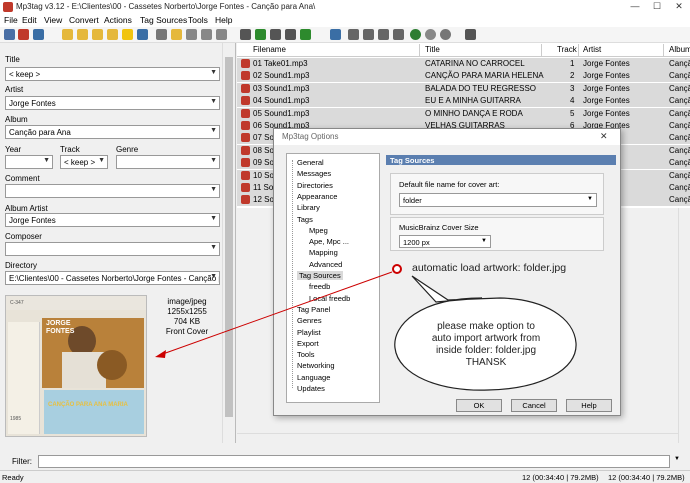  Describe the element at coordinates (486, 326) in the screenshot. I see `bubble-line-1: please make option to` at that location.